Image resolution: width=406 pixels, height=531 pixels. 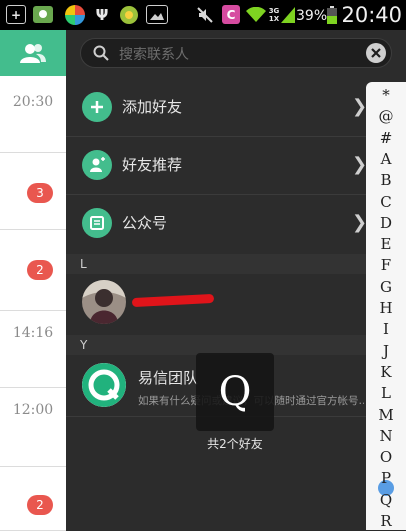 What do you see at coordinates (145, 223) in the screenshot?
I see `official-account-label: 公众号` at bounding box center [145, 223].